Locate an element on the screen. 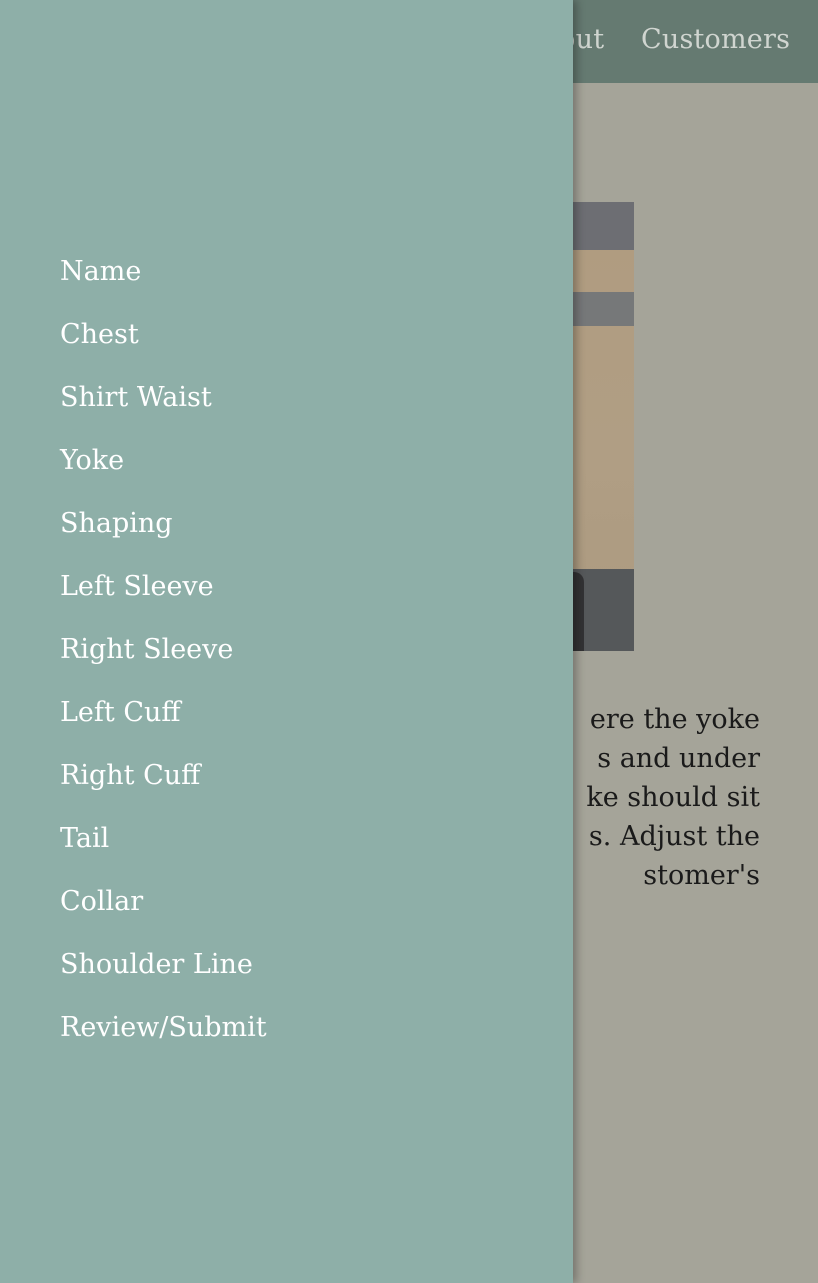  drawer-item-shaping: Shaping is located at coordinates (163, 536).